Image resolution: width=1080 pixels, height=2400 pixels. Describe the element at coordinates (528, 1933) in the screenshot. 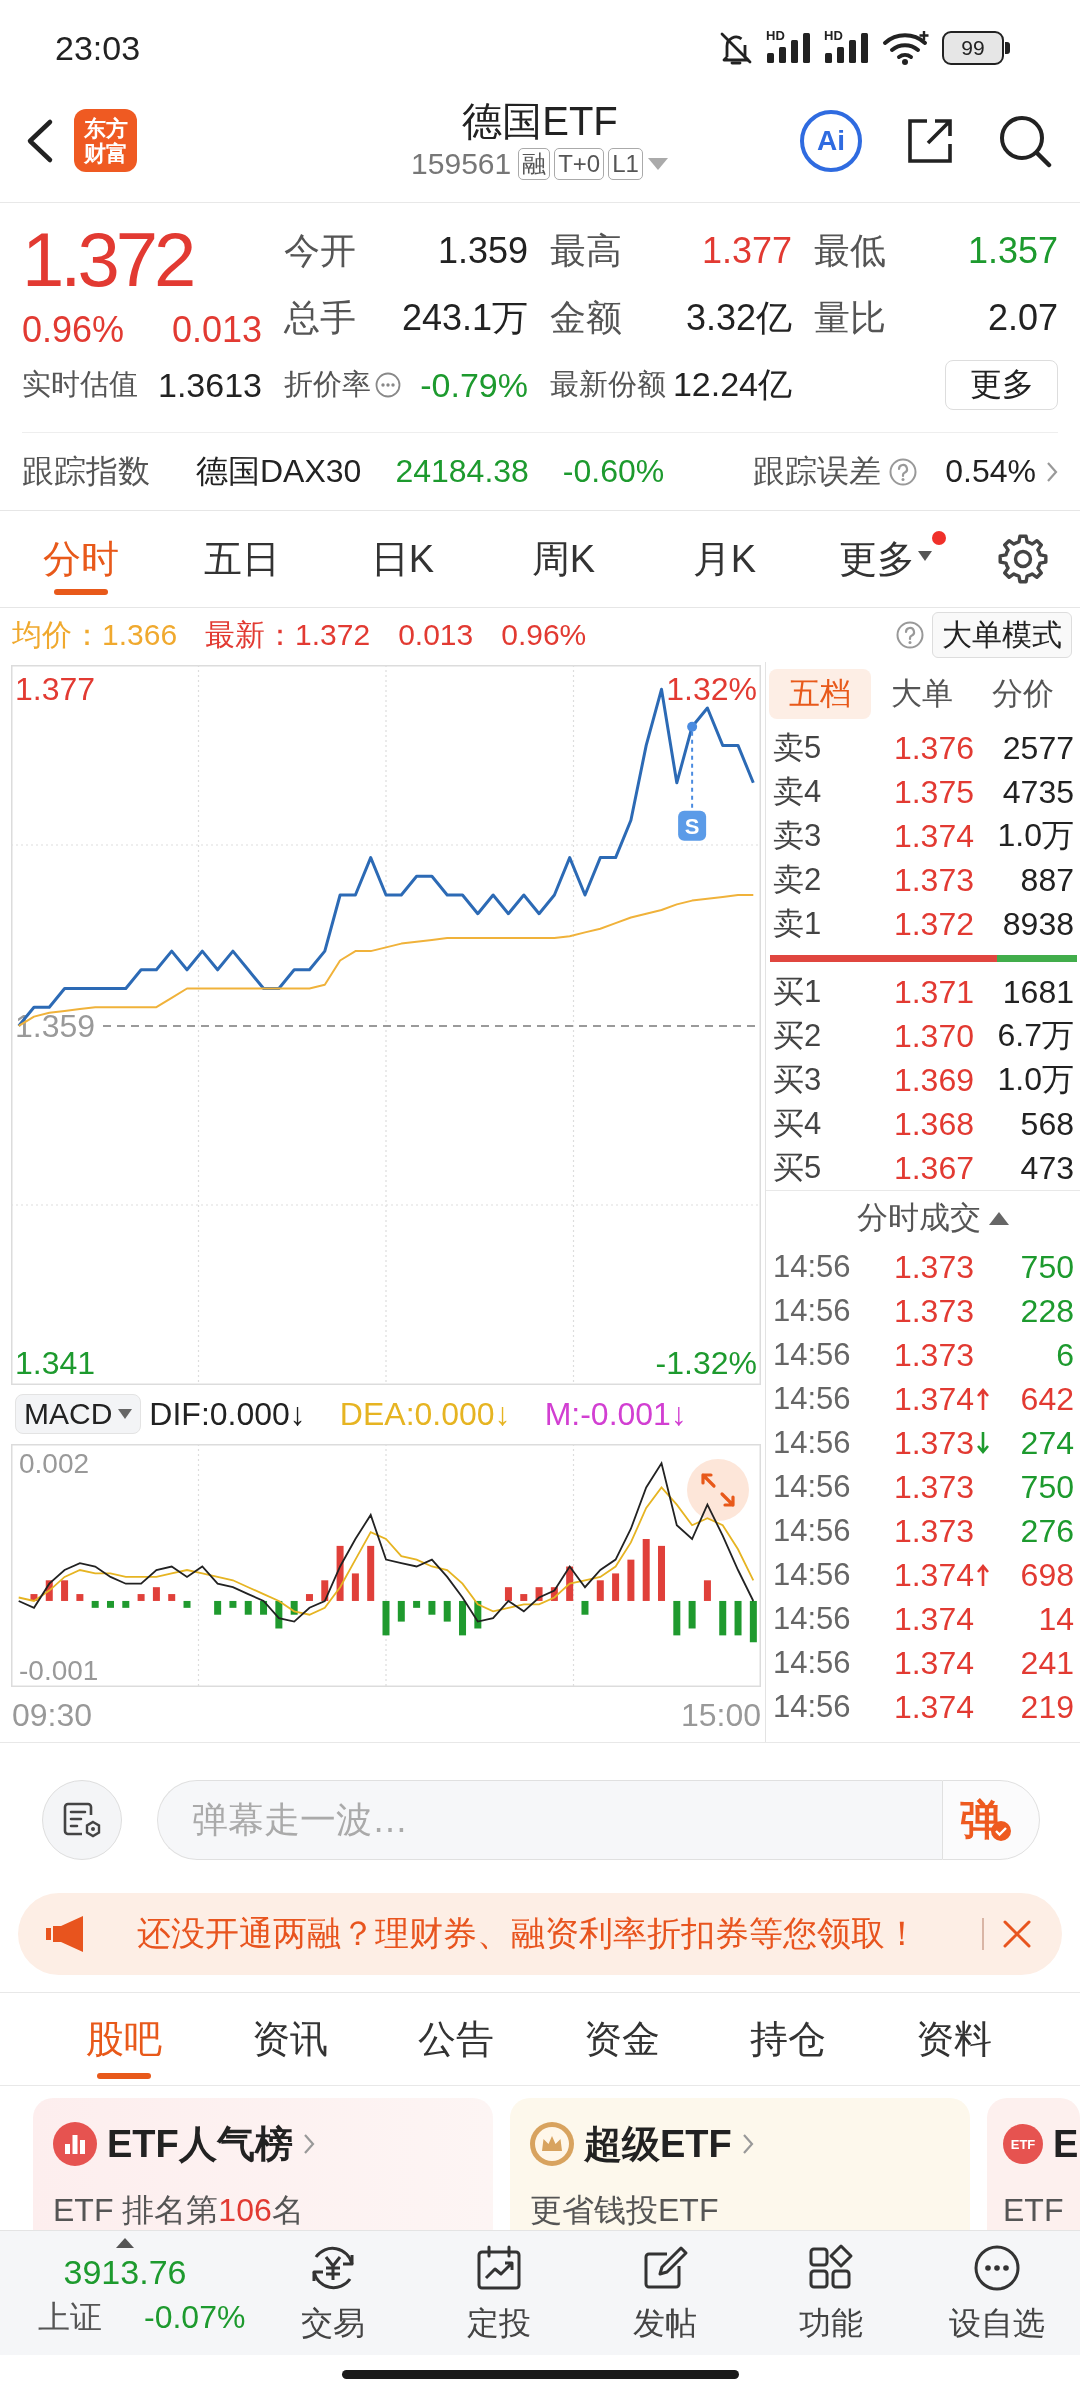

I see `banner-text: 还没开通两融？理财券、融资利率折扣券等您领取！` at that location.